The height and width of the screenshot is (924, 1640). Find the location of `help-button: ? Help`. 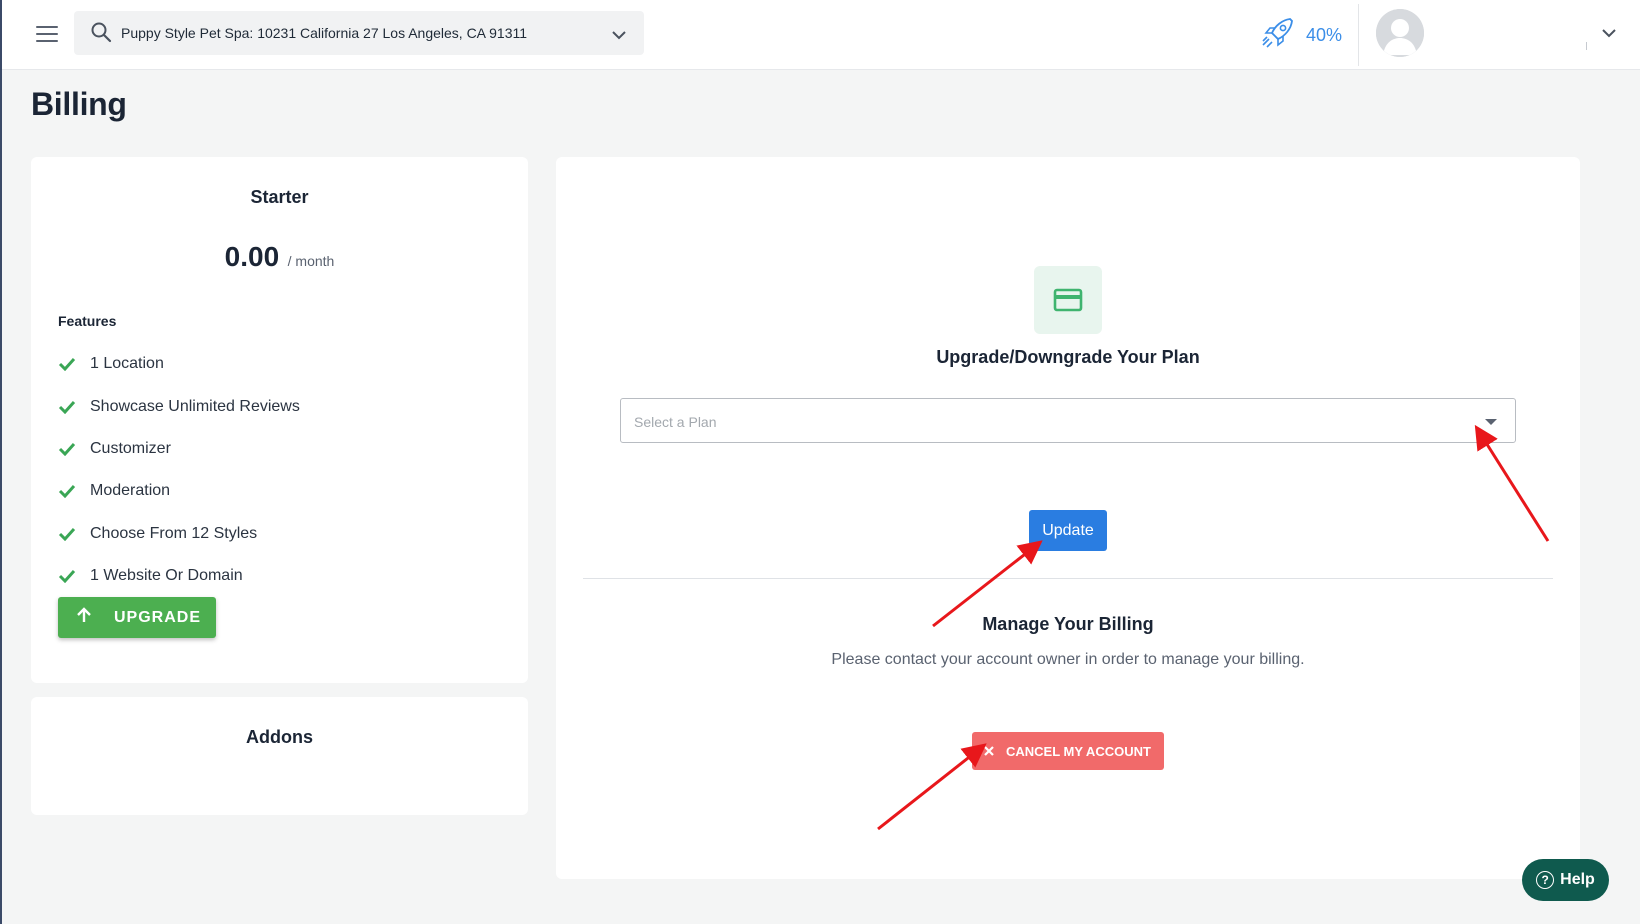

help-button: ? Help is located at coordinates (1565, 880).